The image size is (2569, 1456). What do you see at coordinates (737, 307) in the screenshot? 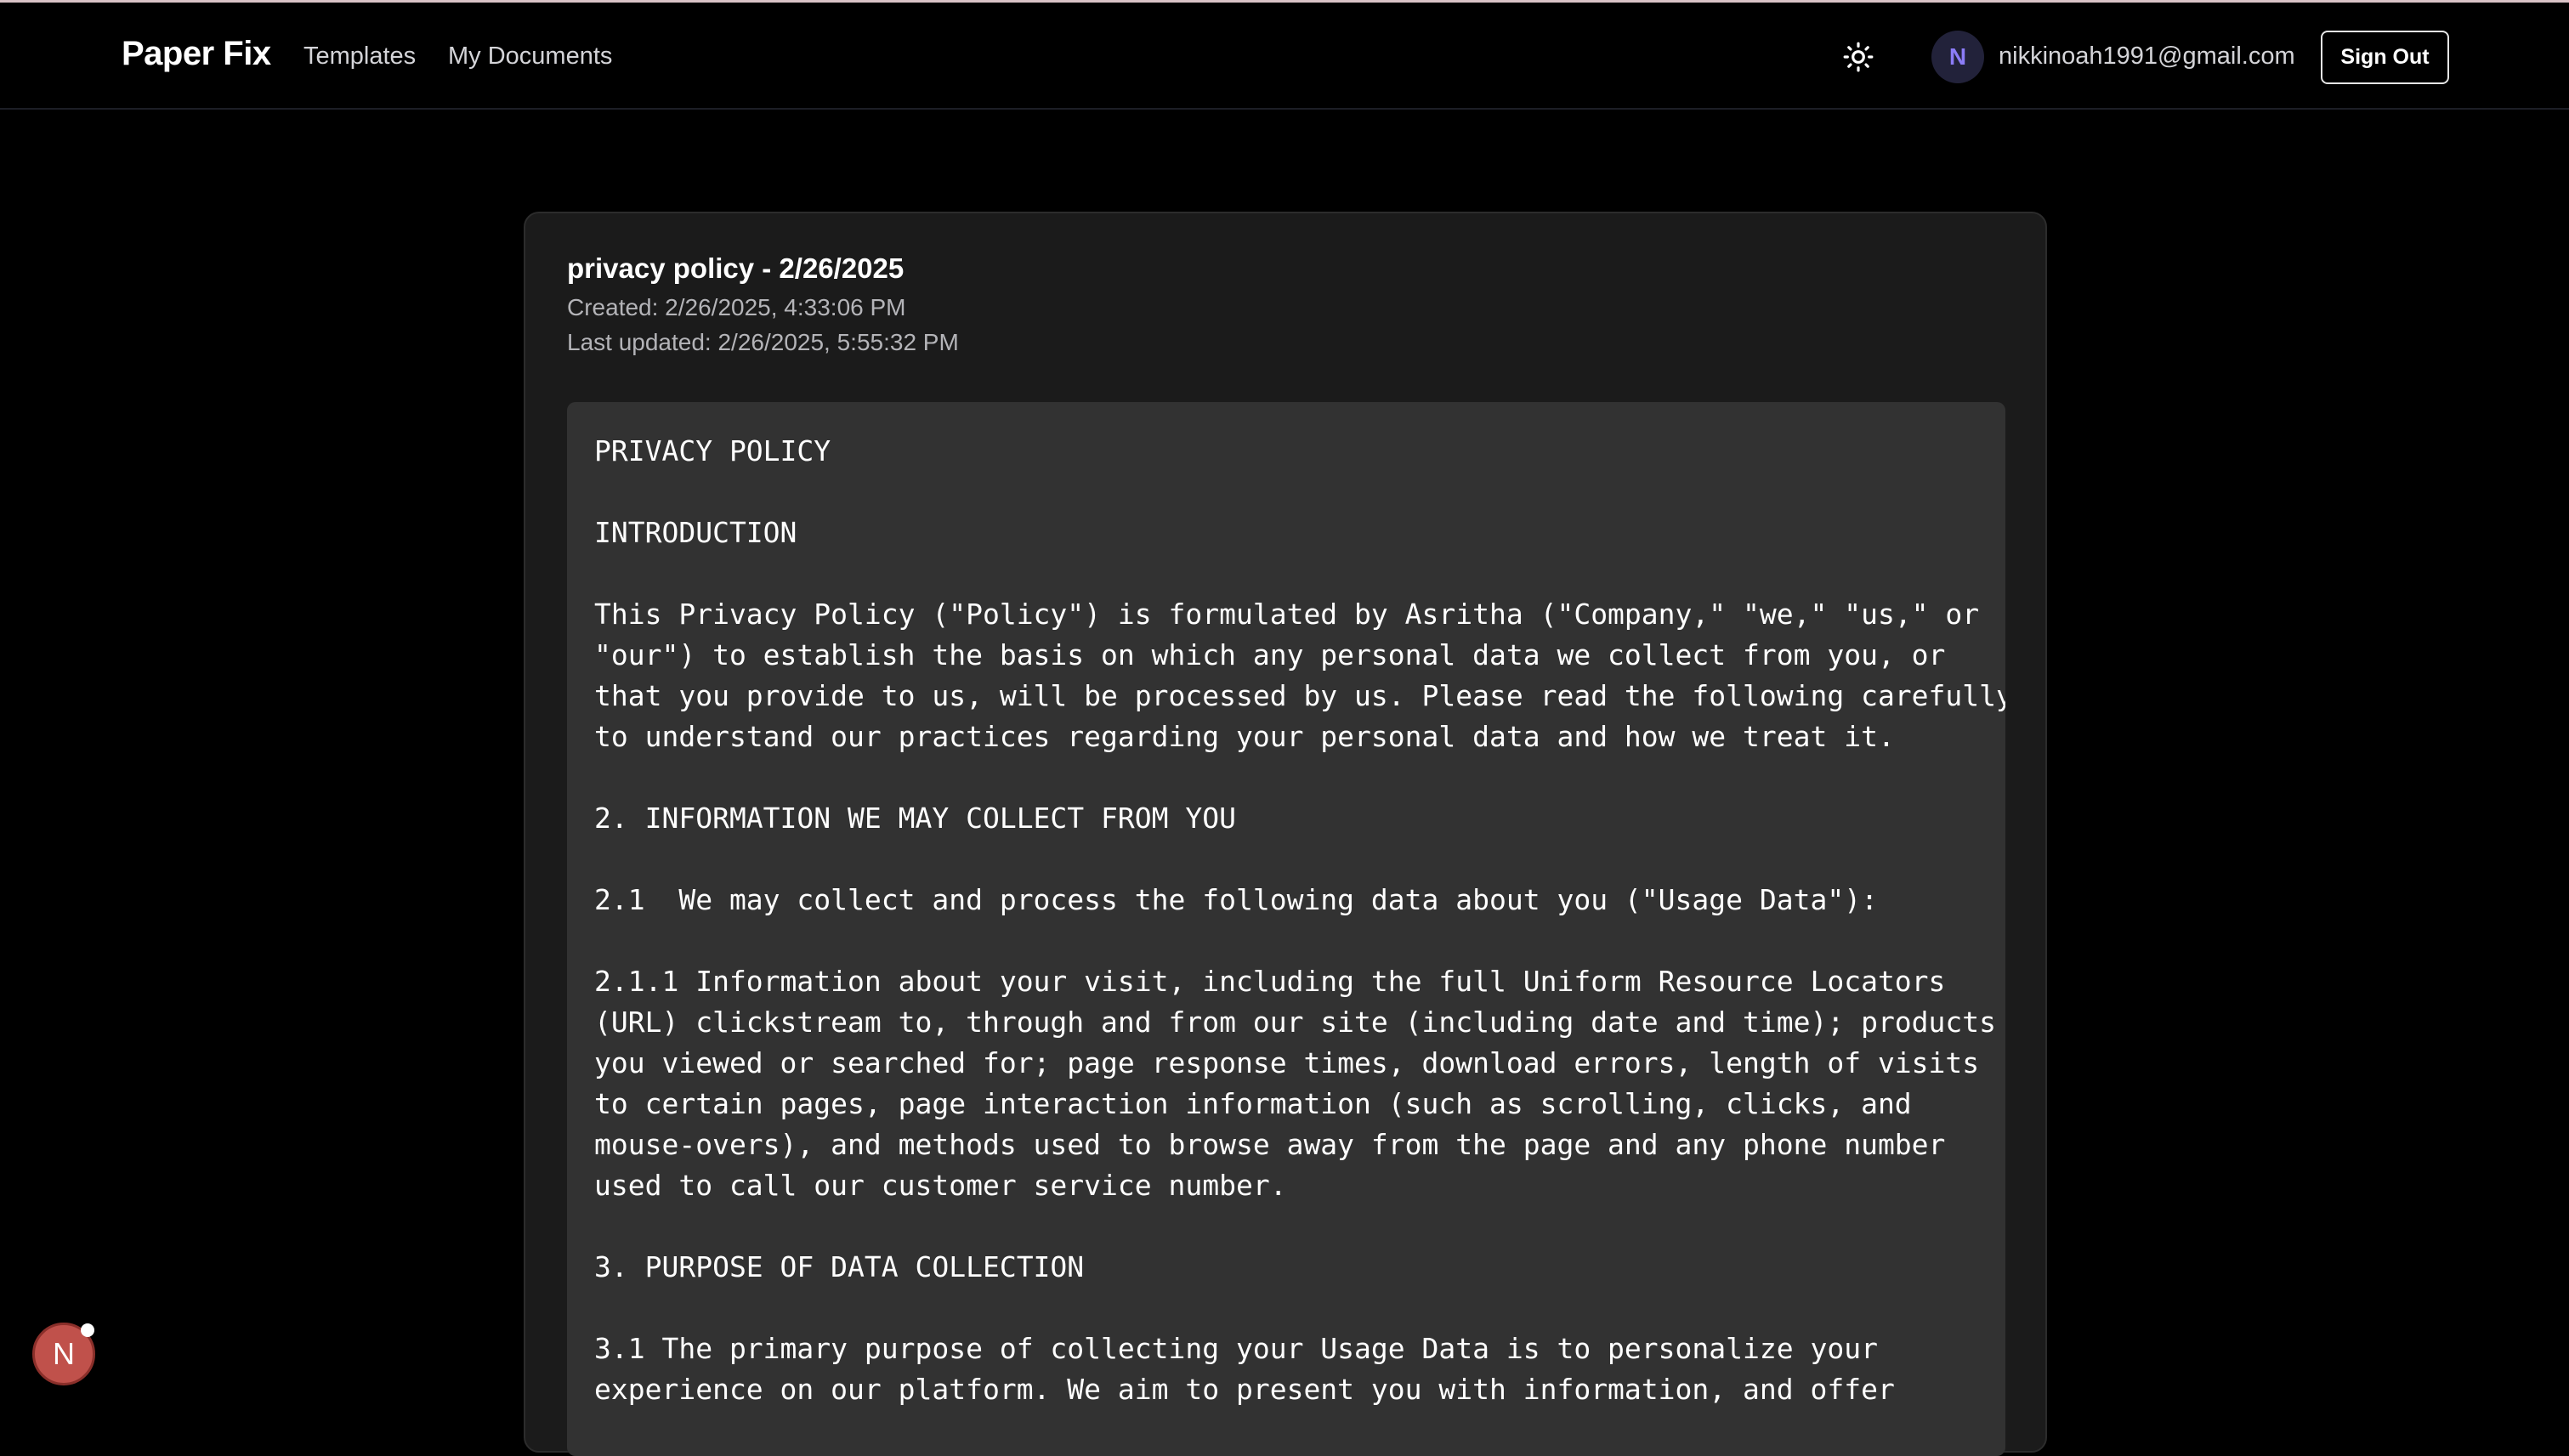
I see `document-created-date: Created: 2/26/2025, 4:33:06 PM` at bounding box center [737, 307].